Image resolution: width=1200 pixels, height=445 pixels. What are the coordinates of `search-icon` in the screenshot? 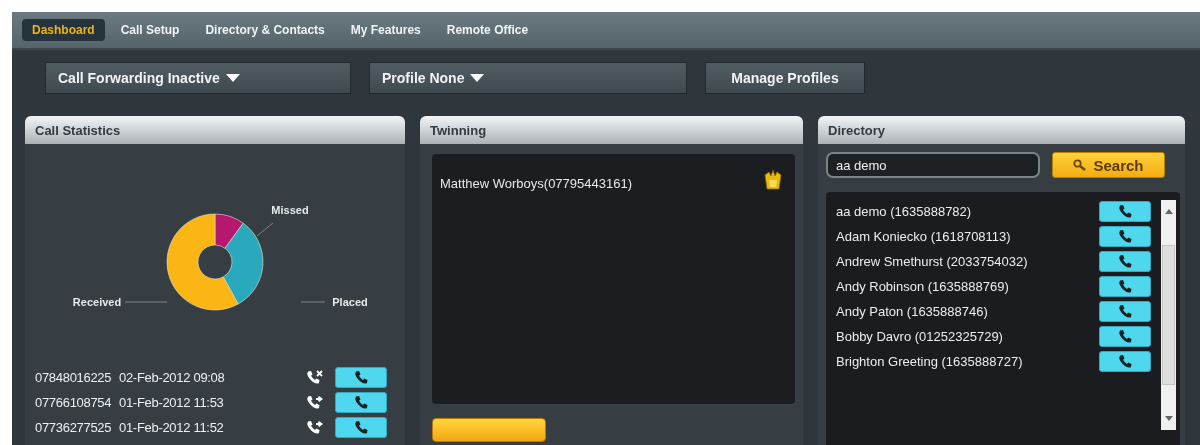 It's located at (1080, 165).